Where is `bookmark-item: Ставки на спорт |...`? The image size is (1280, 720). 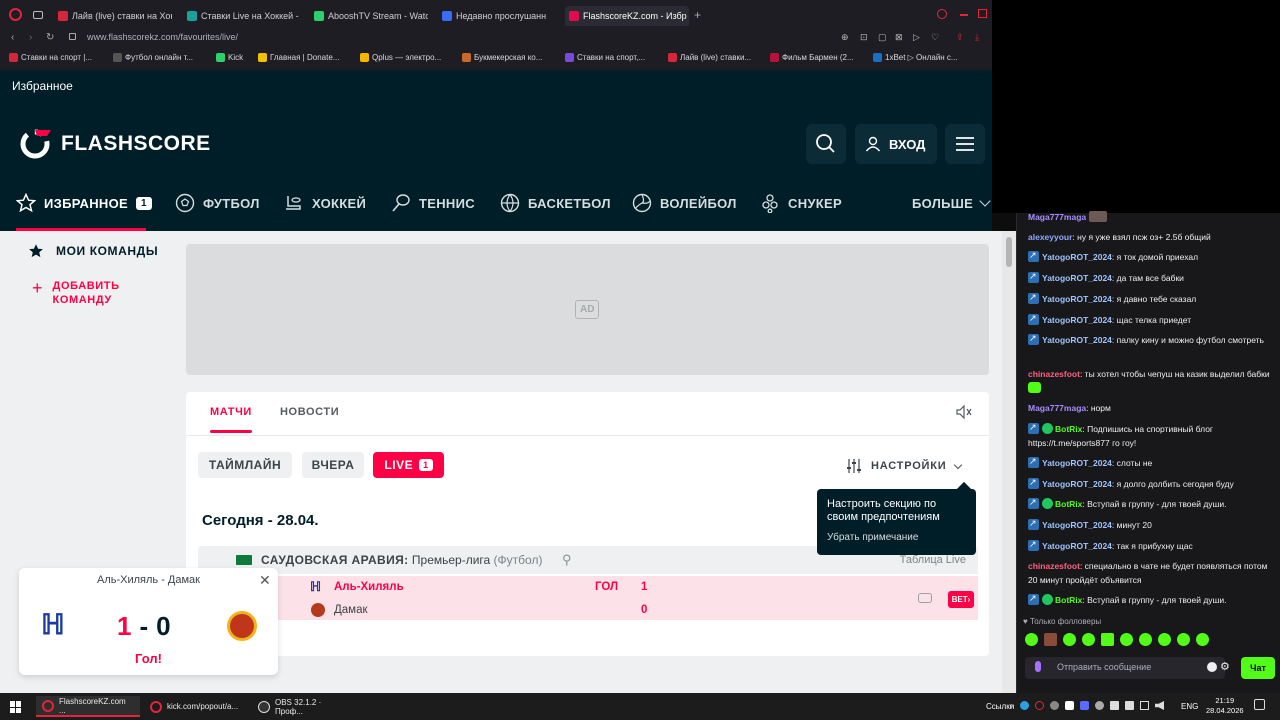
bookmark-item: Ставки на спорт |... is located at coordinates (50, 57).